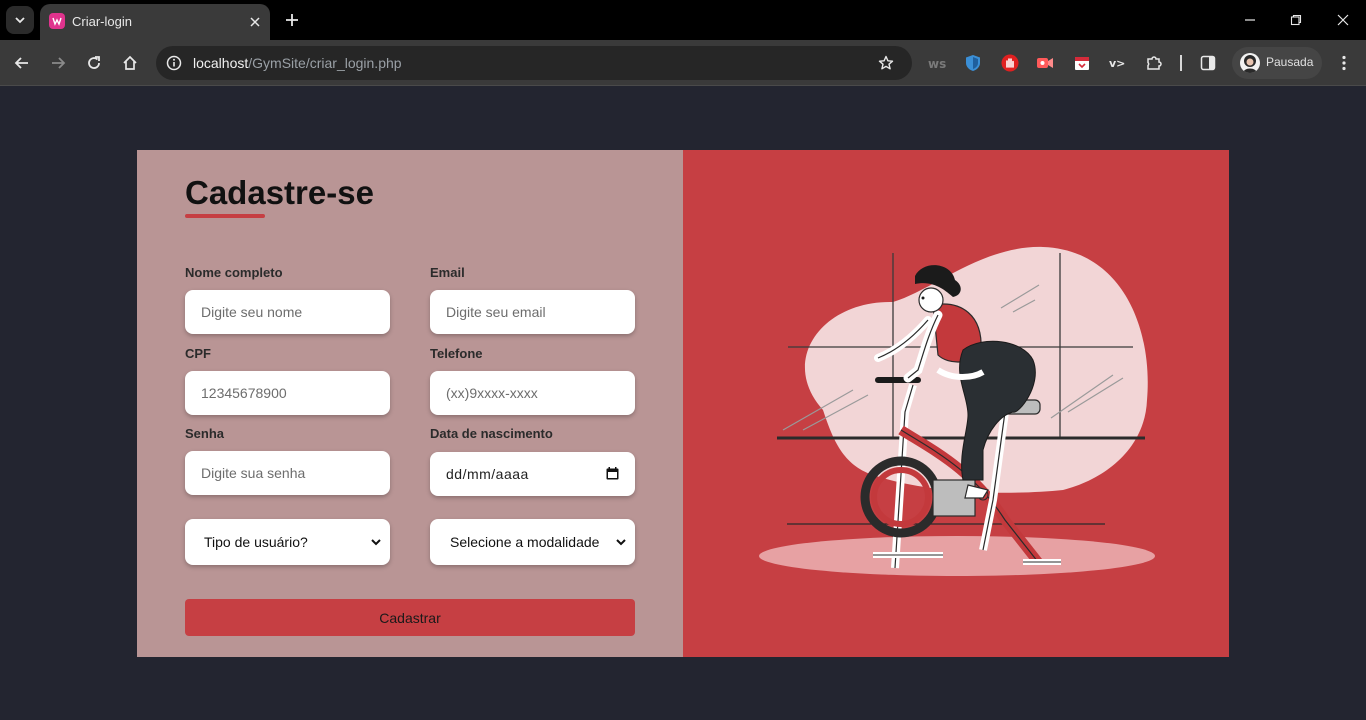  What do you see at coordinates (1208, 63) in the screenshot?
I see `side-panel-icon` at bounding box center [1208, 63].